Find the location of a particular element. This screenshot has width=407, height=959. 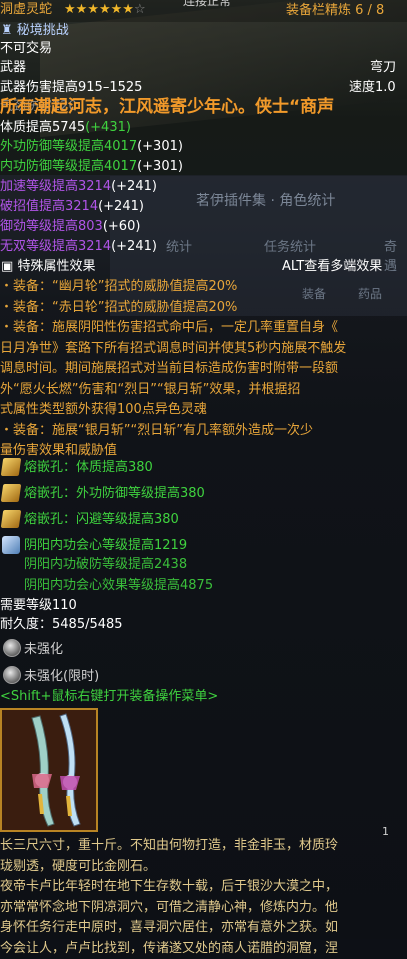

wuxing-line: 阴阳内功会心等级提高1219 is located at coordinates (105, 546).